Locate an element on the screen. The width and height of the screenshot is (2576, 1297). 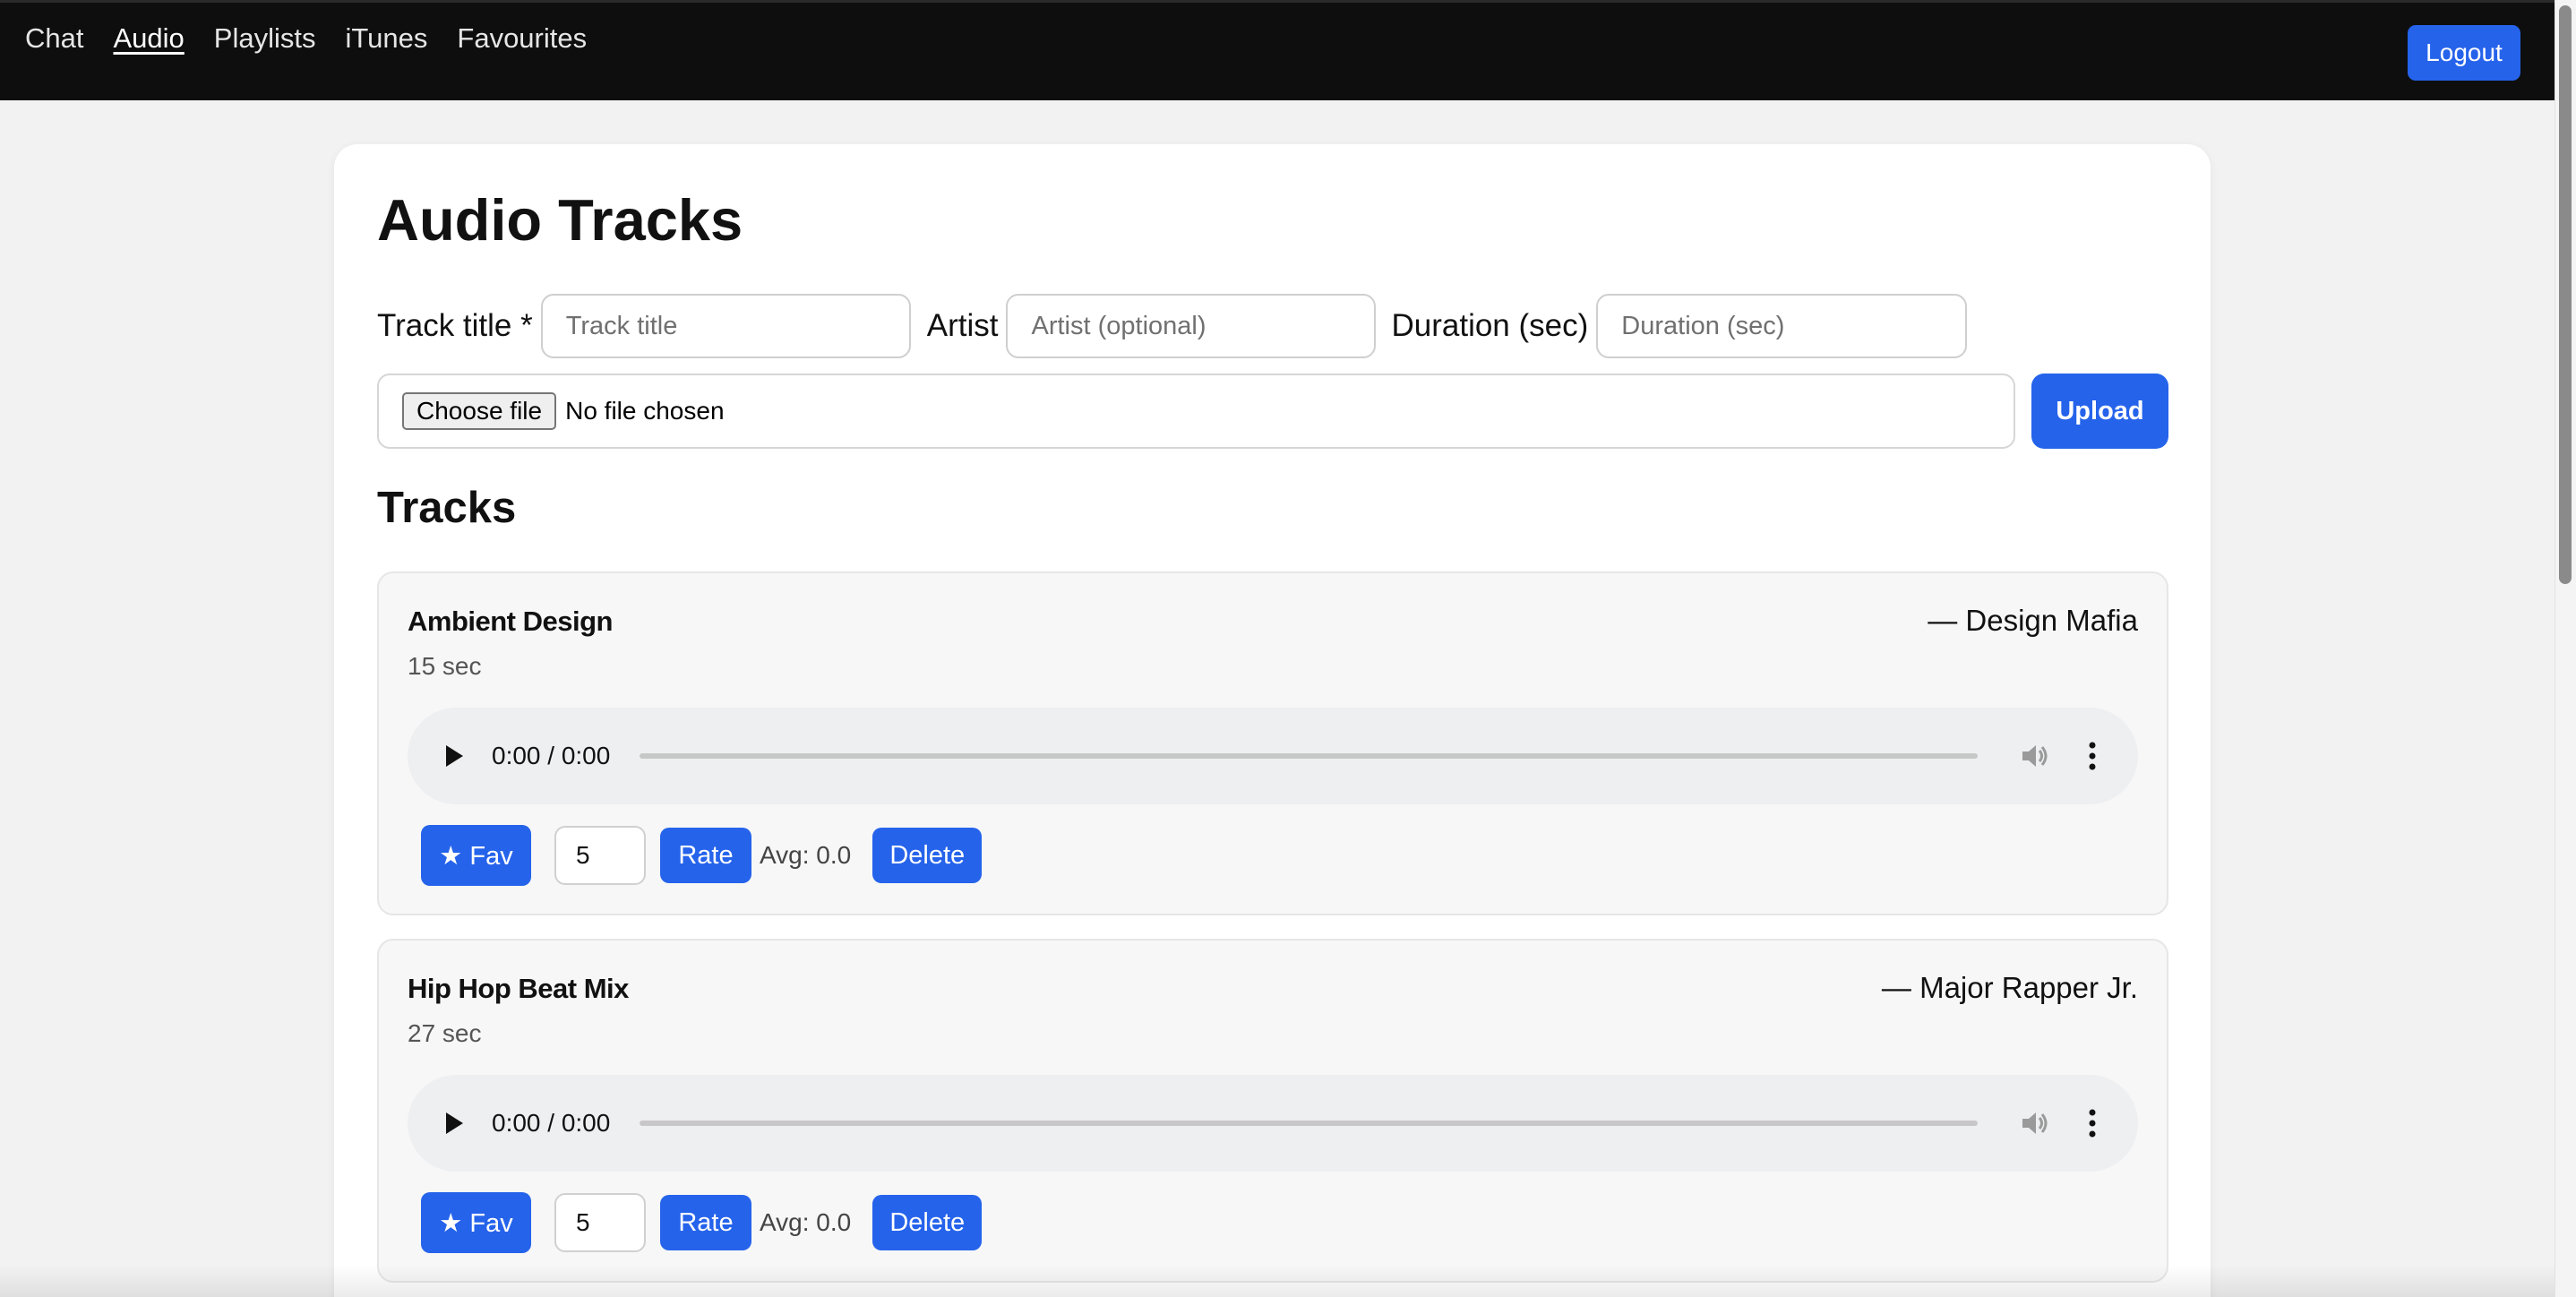
track-title: Hip Hop Beat Mix is located at coordinates (518, 988).